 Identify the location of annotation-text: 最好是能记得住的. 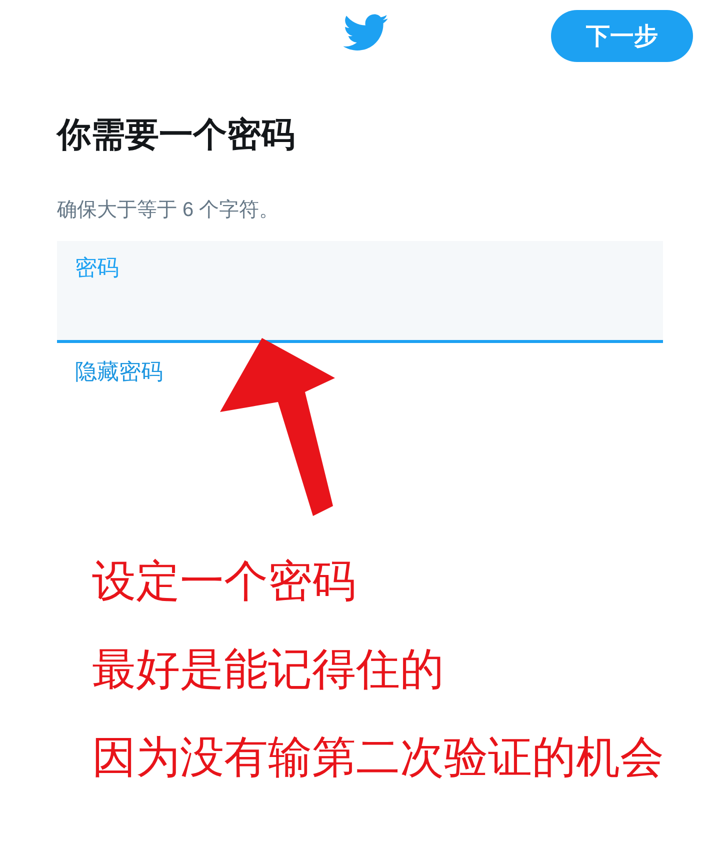
(268, 670).